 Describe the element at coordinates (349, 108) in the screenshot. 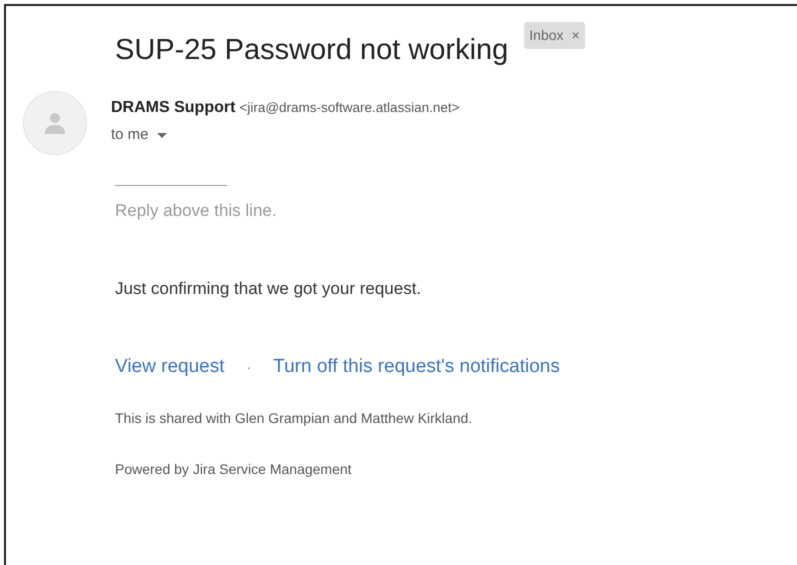

I see `sender-email: <jira@drams-software.atlassian.net>` at that location.